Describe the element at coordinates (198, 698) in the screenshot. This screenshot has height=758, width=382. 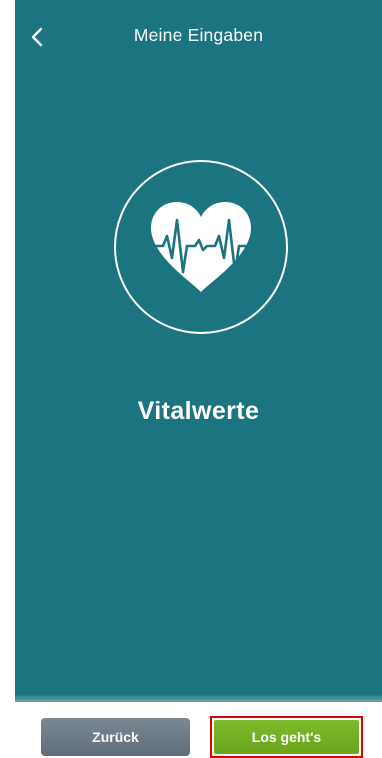
I see `panel-divider` at that location.